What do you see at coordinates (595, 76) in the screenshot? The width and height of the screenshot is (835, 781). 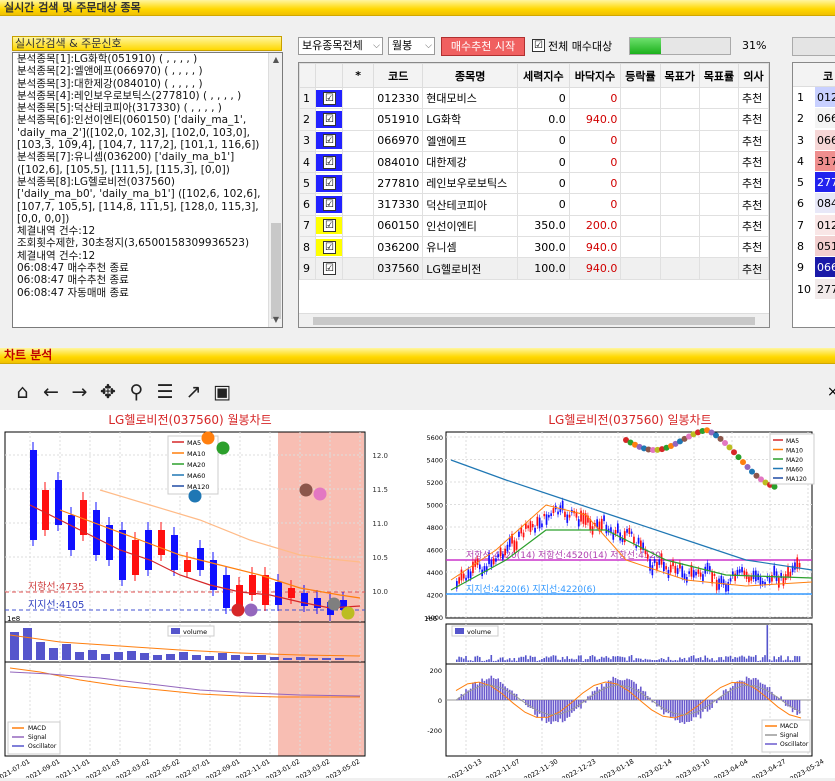 I see `column-header: 바닥지수` at bounding box center [595, 76].